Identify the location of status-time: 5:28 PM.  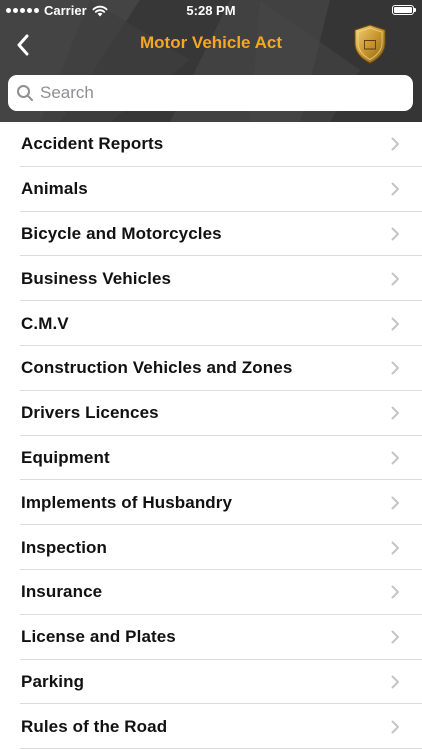
(211, 10).